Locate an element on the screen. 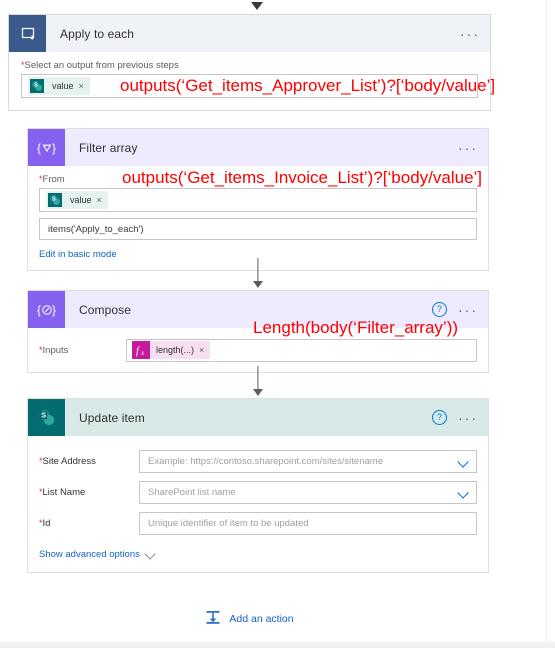 This screenshot has width=555, height=648. show-advanced-options-label: Show advanced options is located at coordinates (89, 554).